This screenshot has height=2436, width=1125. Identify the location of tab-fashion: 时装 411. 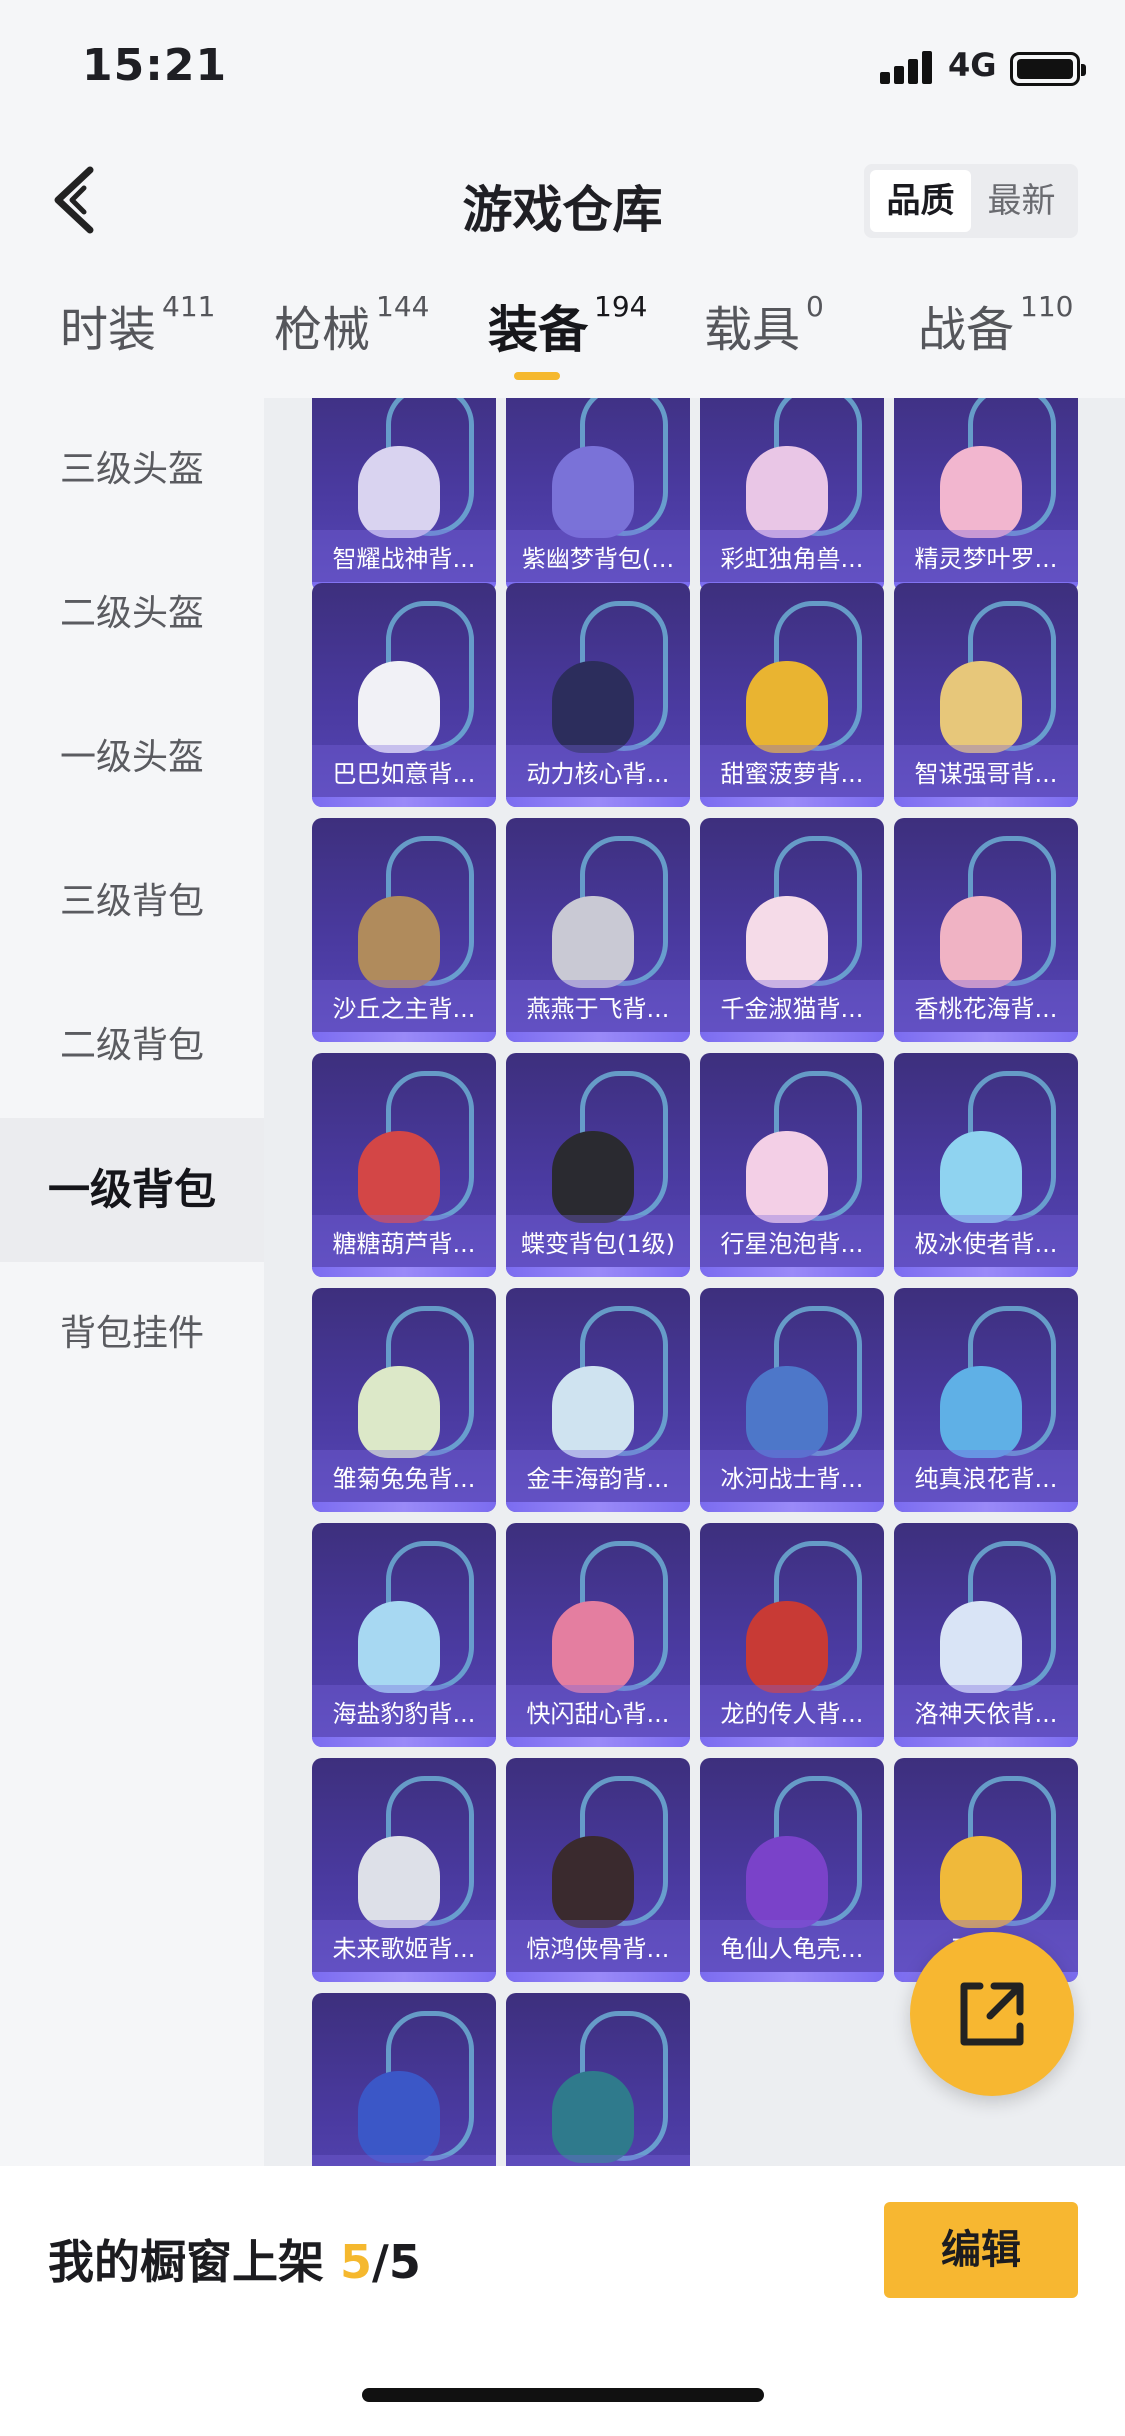
(137, 325).